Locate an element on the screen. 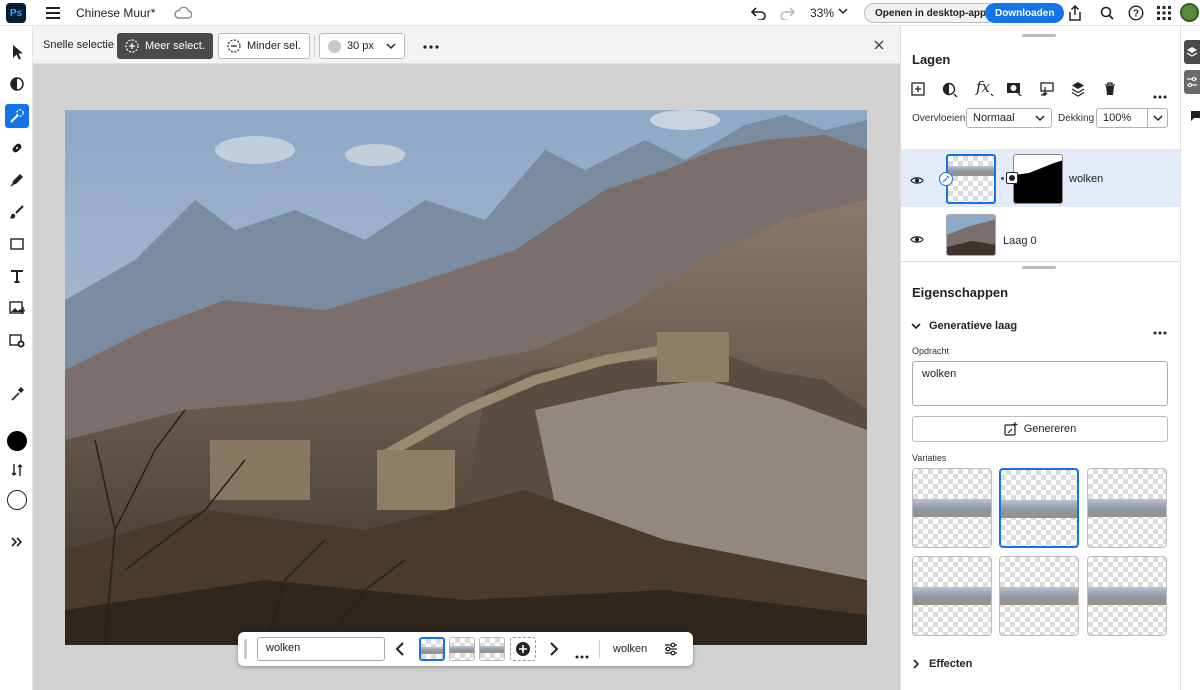  download-button: Downloaden is located at coordinates (1025, 13).